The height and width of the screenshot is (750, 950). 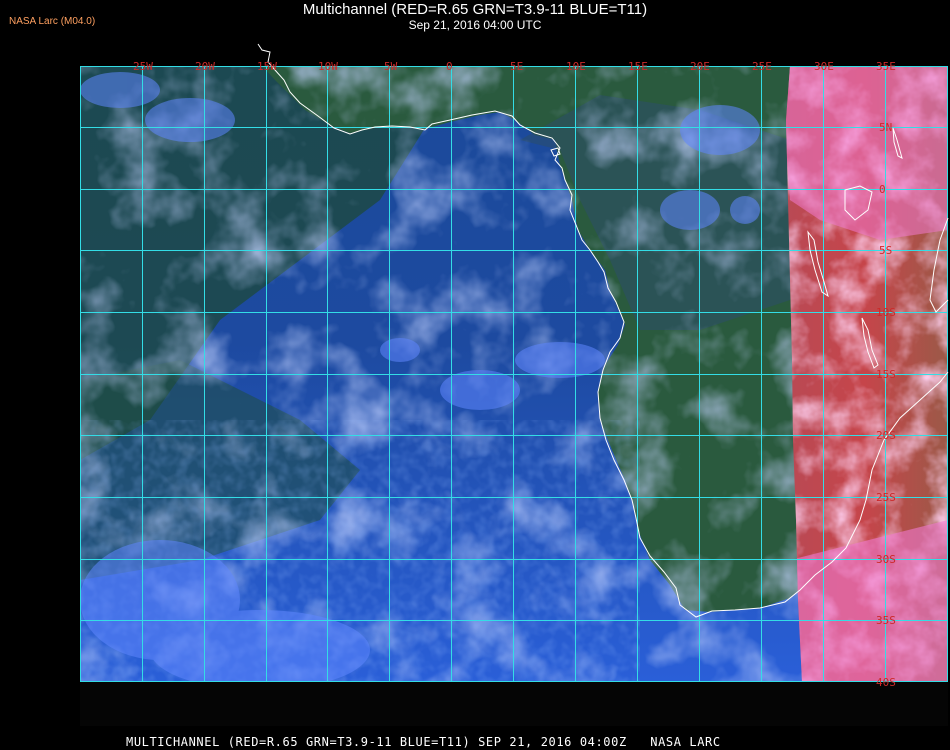 What do you see at coordinates (514, 704) in the screenshot?
I see `image-bottom-strip` at bounding box center [514, 704].